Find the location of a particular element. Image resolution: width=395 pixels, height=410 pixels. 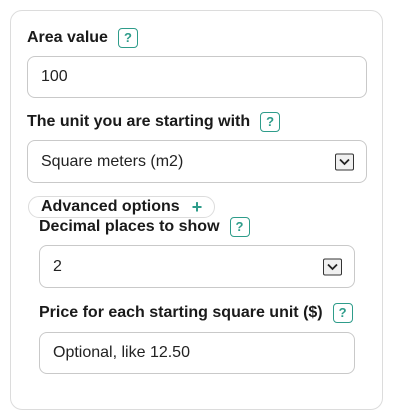

area-value-label: Area value ? is located at coordinates (82, 38).